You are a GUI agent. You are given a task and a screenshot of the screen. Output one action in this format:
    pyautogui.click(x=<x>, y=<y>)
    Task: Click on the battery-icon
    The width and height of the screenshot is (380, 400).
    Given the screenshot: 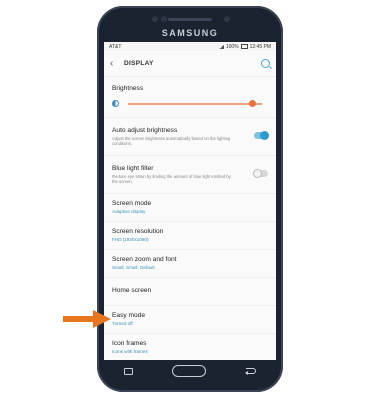 What is the action you would take?
    pyautogui.click(x=244, y=46)
    